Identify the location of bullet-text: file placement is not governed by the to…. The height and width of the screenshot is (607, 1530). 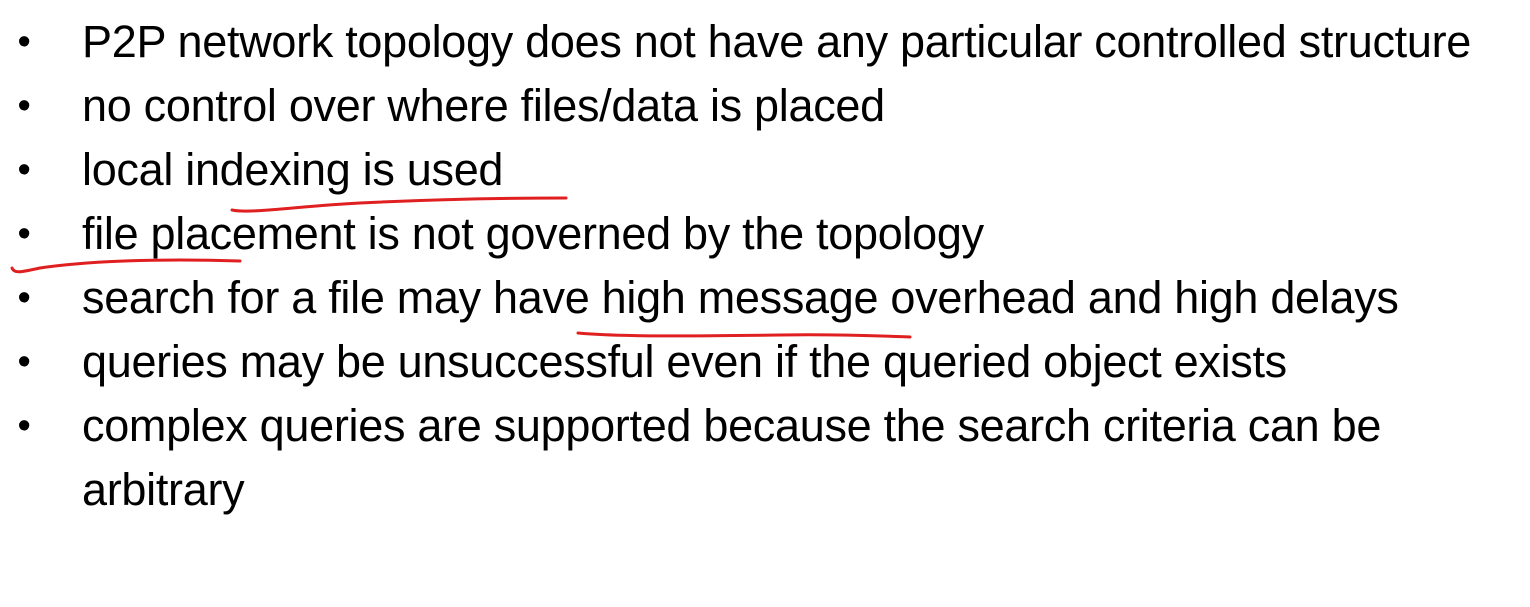
(533, 233).